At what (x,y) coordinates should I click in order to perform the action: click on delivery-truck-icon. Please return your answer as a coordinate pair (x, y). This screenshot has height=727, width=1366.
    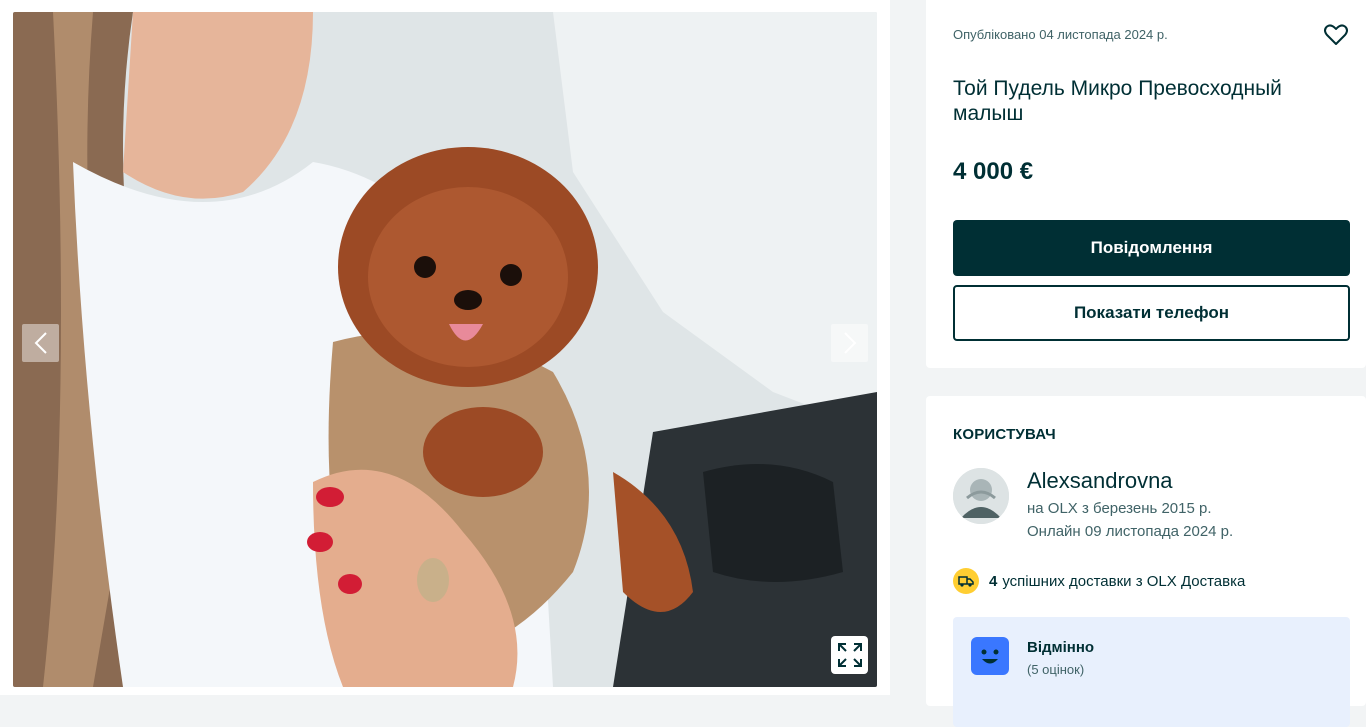
    Looking at the image, I should click on (966, 581).